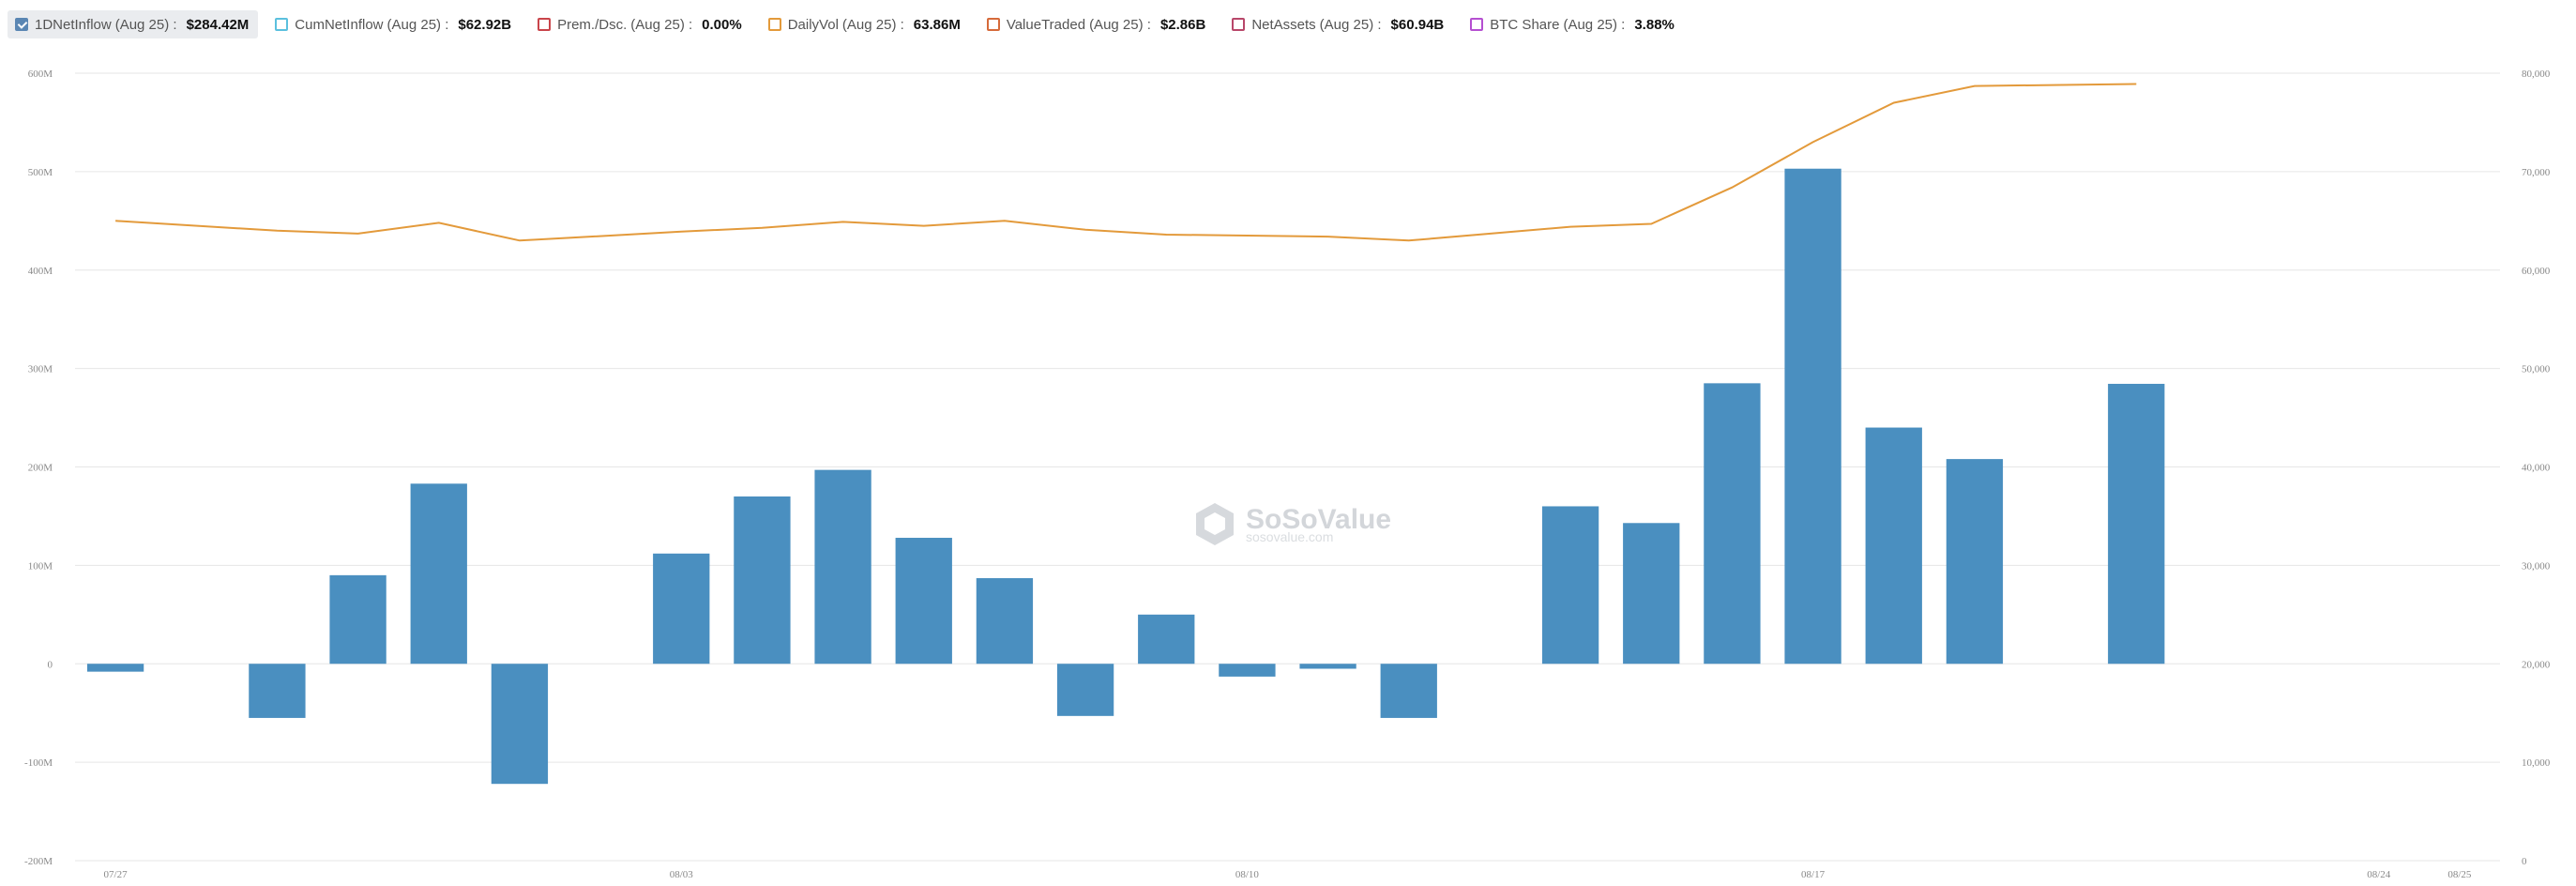 This screenshot has height=886, width=2576. I want to click on y-left-tick-label: 100M, so click(40, 566).